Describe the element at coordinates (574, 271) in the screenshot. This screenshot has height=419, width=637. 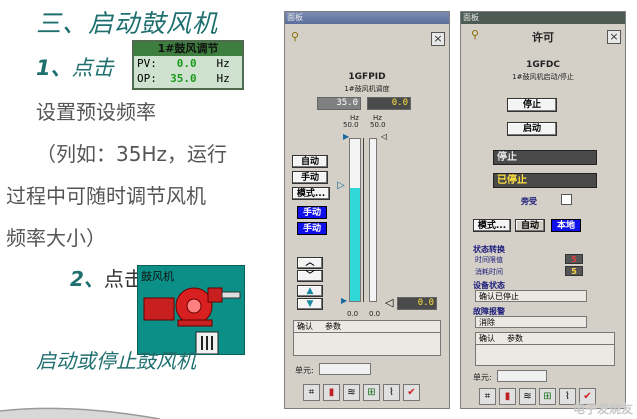
I see `elapsed-value: 5` at that location.